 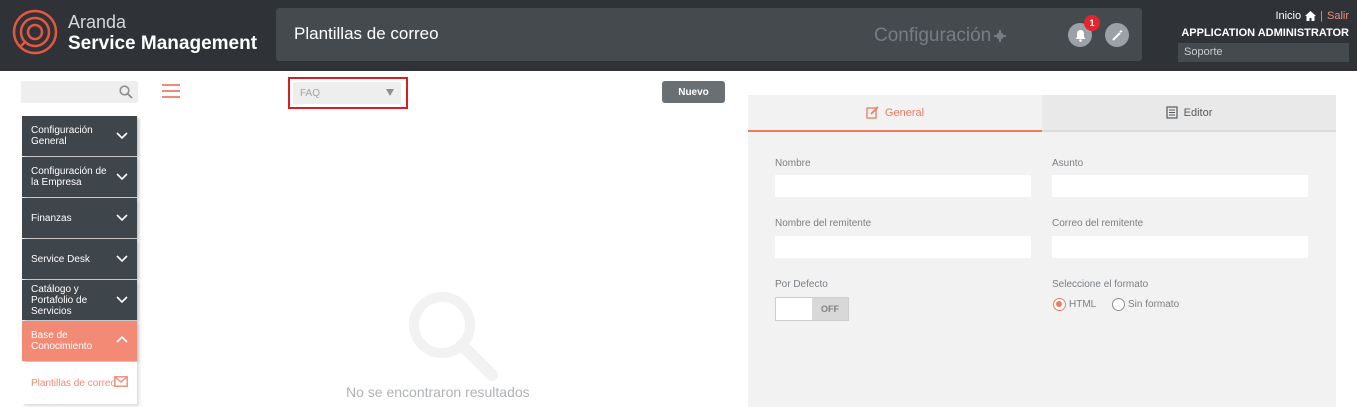 I want to click on edit-icon, so click(x=872, y=112).